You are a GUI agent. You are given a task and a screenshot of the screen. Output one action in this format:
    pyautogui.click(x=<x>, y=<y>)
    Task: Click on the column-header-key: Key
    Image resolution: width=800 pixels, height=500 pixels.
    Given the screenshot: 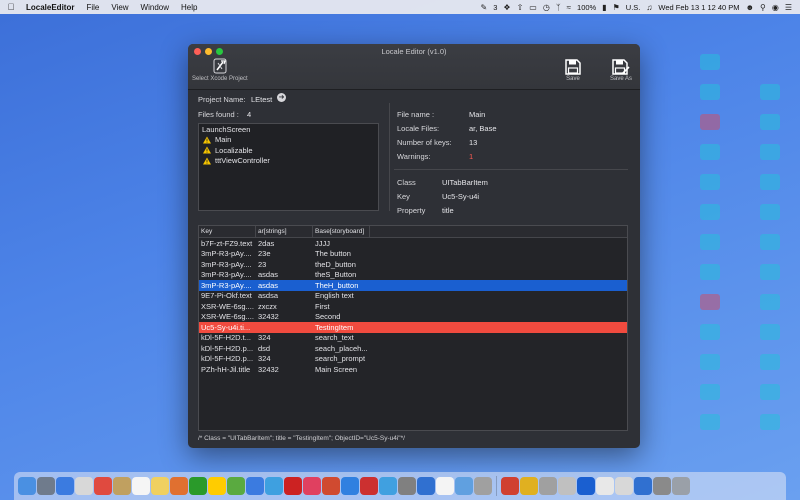 What is the action you would take?
    pyautogui.click(x=227, y=231)
    